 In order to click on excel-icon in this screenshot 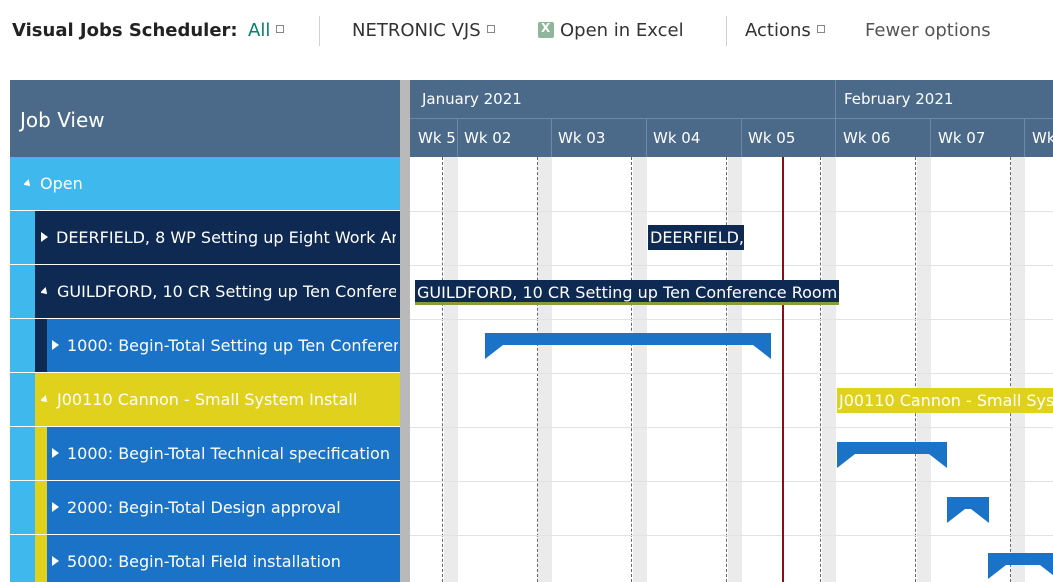, I will do `click(546, 29)`.